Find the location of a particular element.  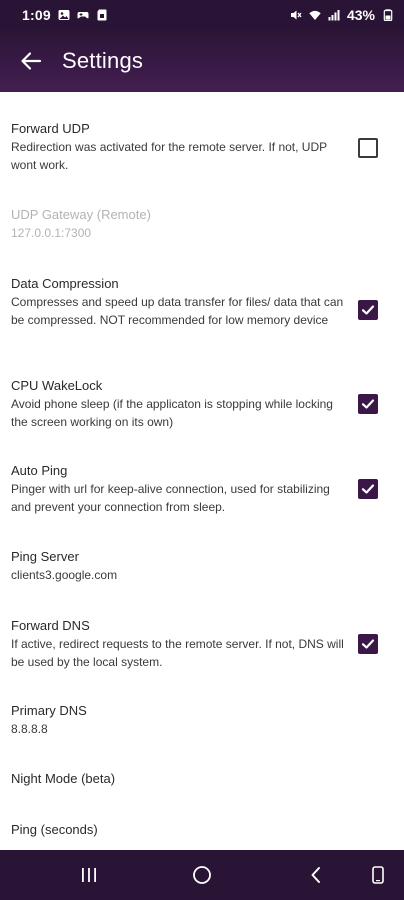

pref-ping-seconds: Ping (seconds) is located at coordinates (202, 830).